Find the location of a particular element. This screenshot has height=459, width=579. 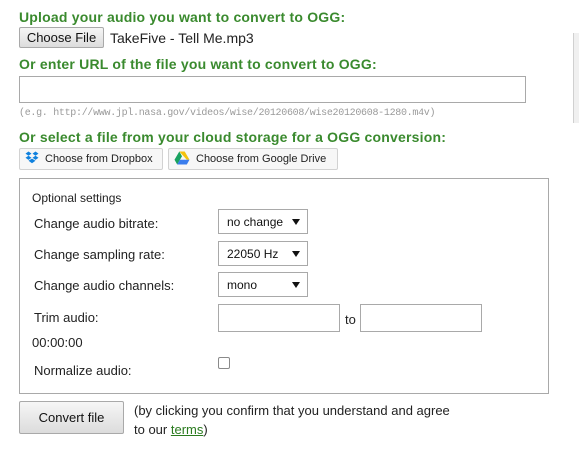

dropbox-icon is located at coordinates (32, 159).